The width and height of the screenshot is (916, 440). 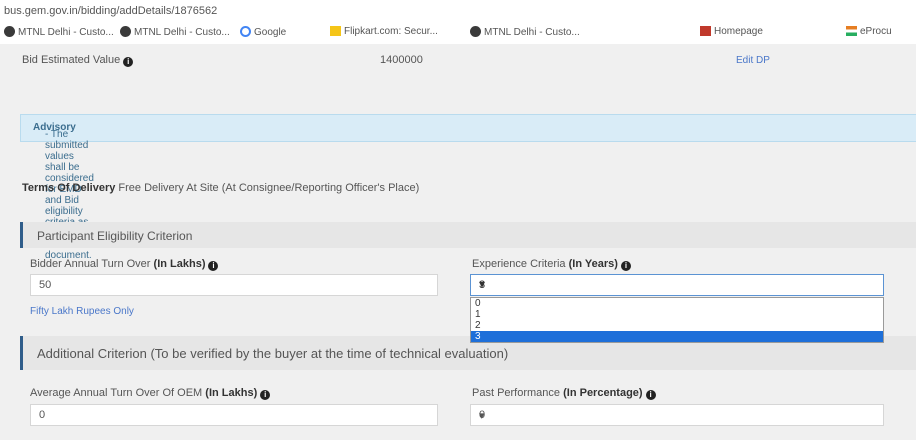 What do you see at coordinates (78, 60) in the screenshot?
I see `bid-estimated-value-label: Bid Estimated Value i` at bounding box center [78, 60].